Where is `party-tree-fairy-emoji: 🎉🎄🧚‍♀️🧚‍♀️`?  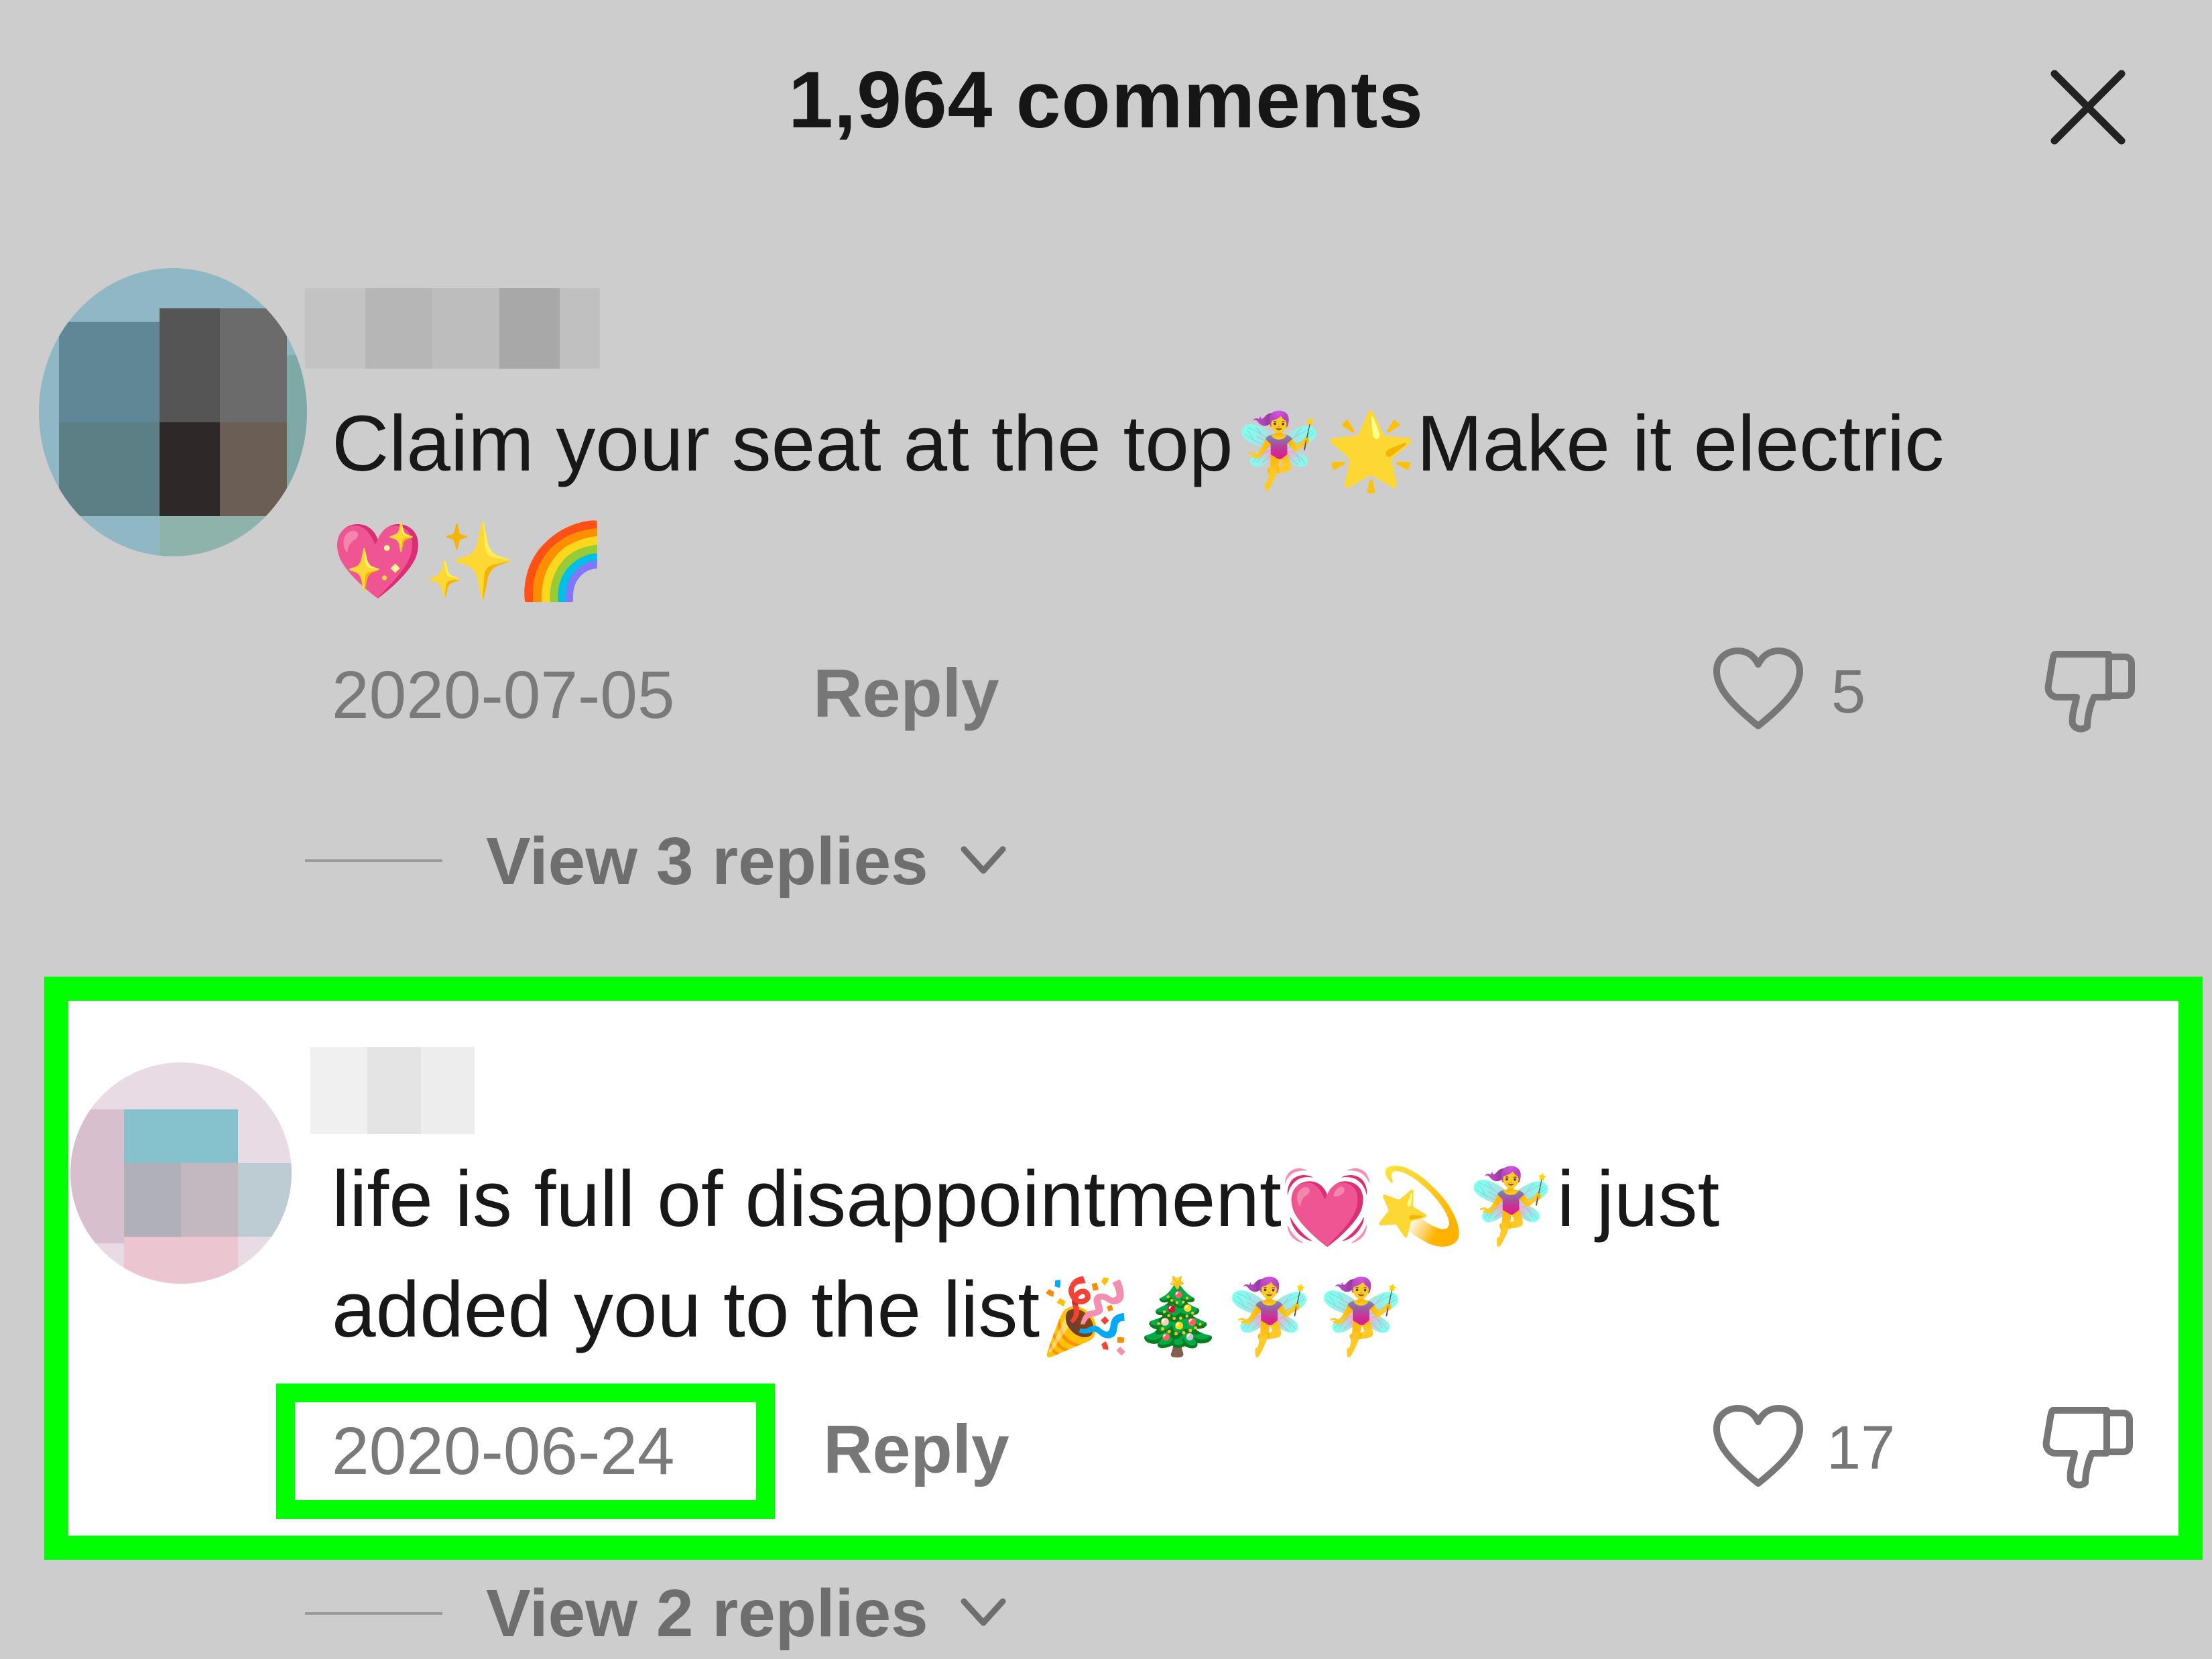 party-tree-fairy-emoji: 🎉🎄🧚‍♀️🧚‍♀️ is located at coordinates (1224, 1316).